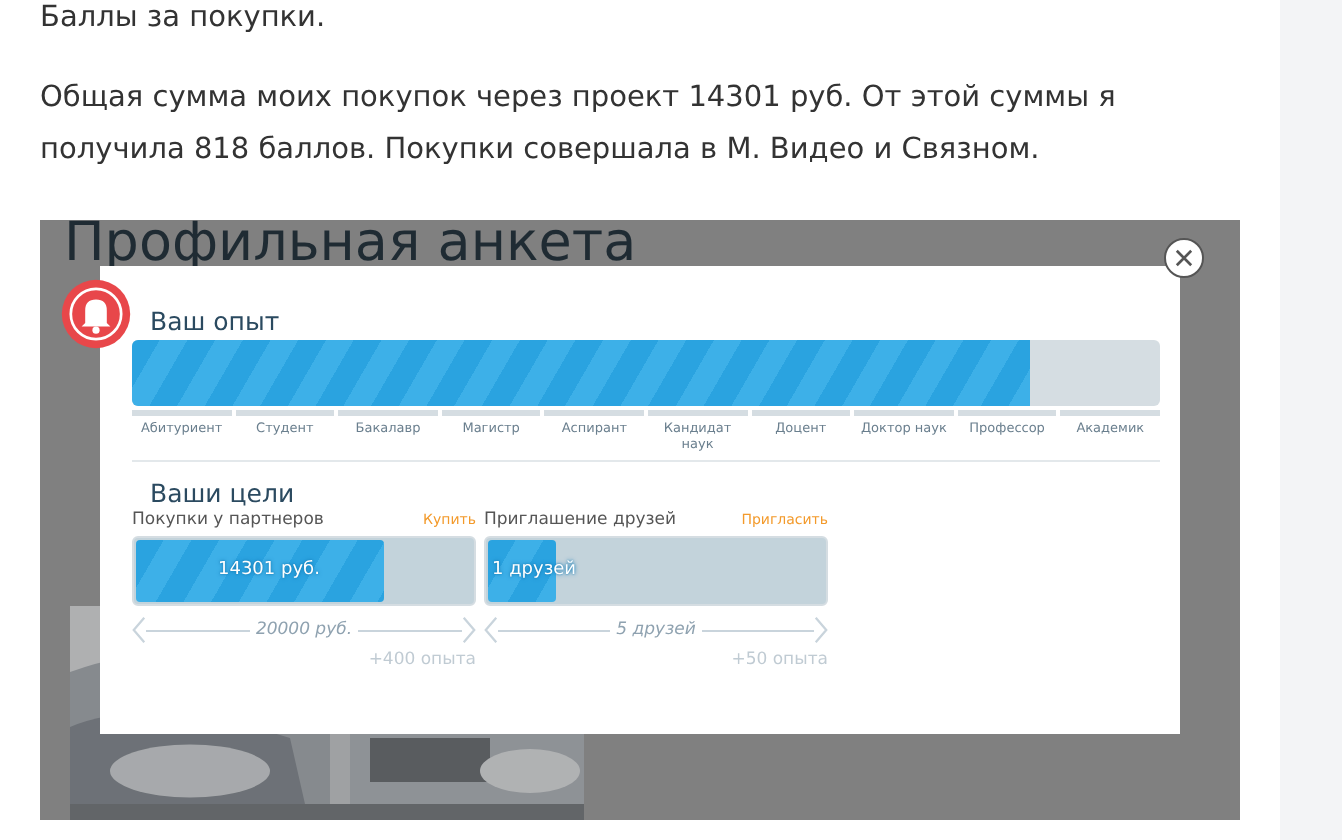  What do you see at coordinates (1184, 258) in the screenshot?
I see `close-button` at bounding box center [1184, 258].